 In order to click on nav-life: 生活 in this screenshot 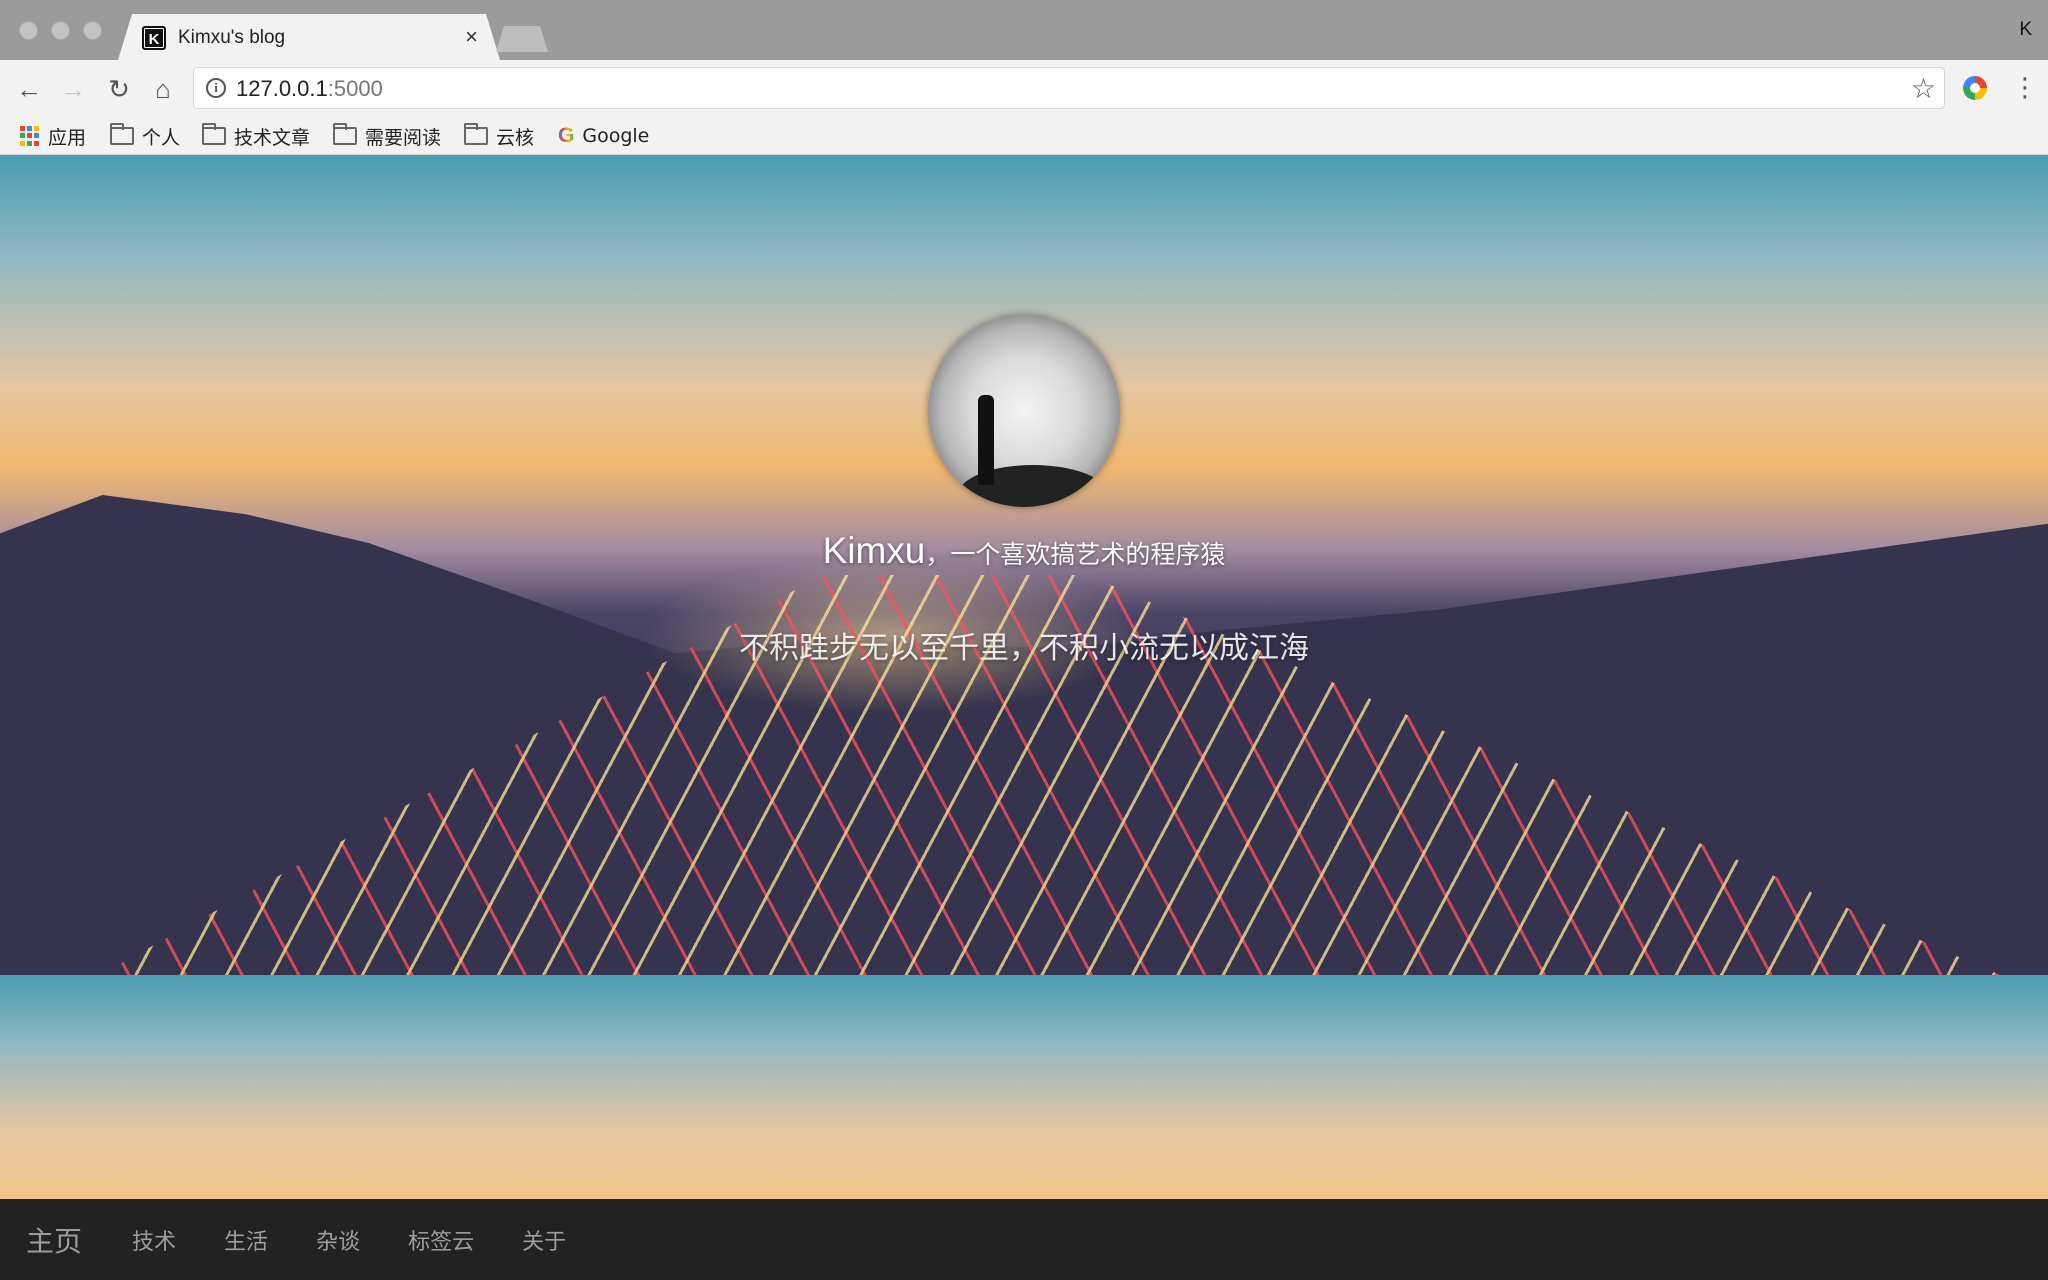, I will do `click(246, 1240)`.